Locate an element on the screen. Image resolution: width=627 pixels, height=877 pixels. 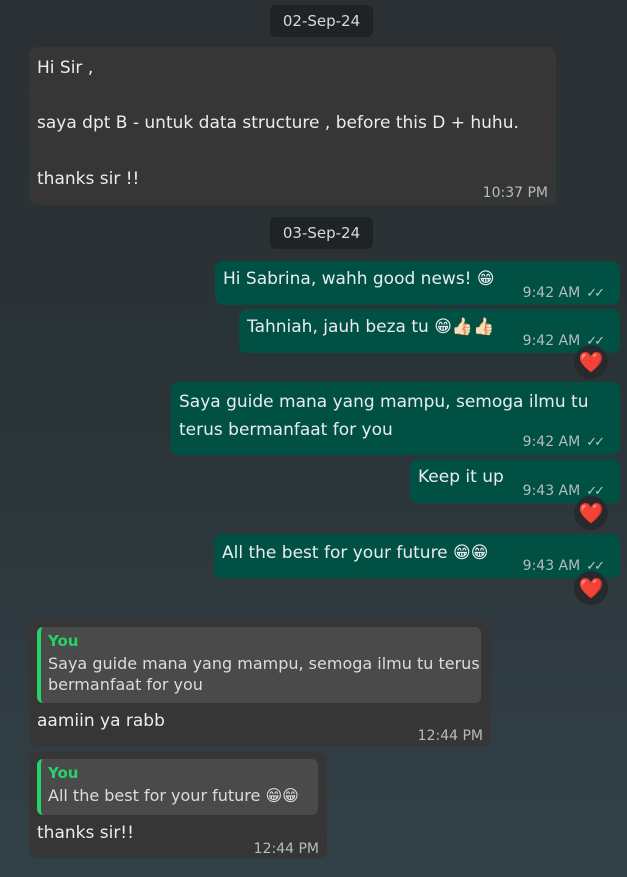
date-separator: 02-Sep-24 is located at coordinates (321, 21).